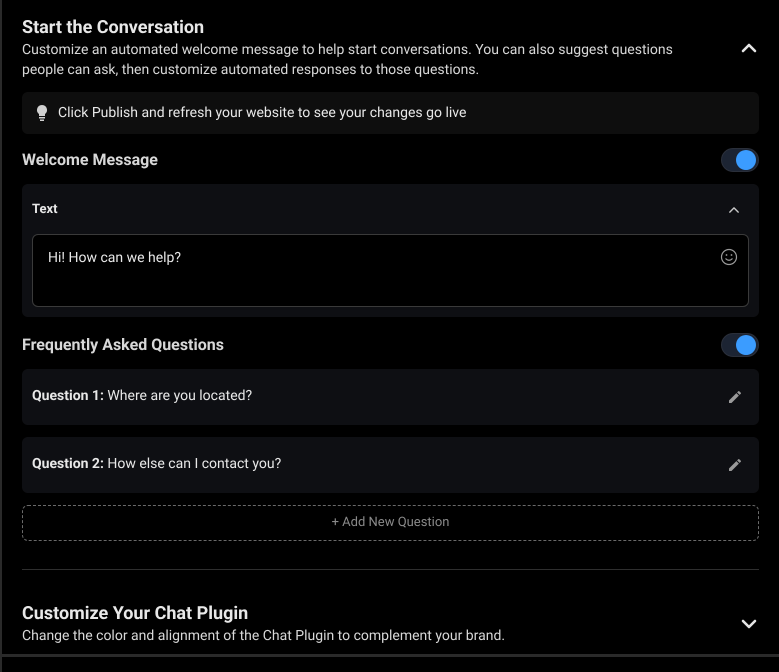  What do you see at coordinates (264, 636) in the screenshot?
I see `section-description: Change the color and alignment of the Chat Plugin to complement your brand.` at bounding box center [264, 636].